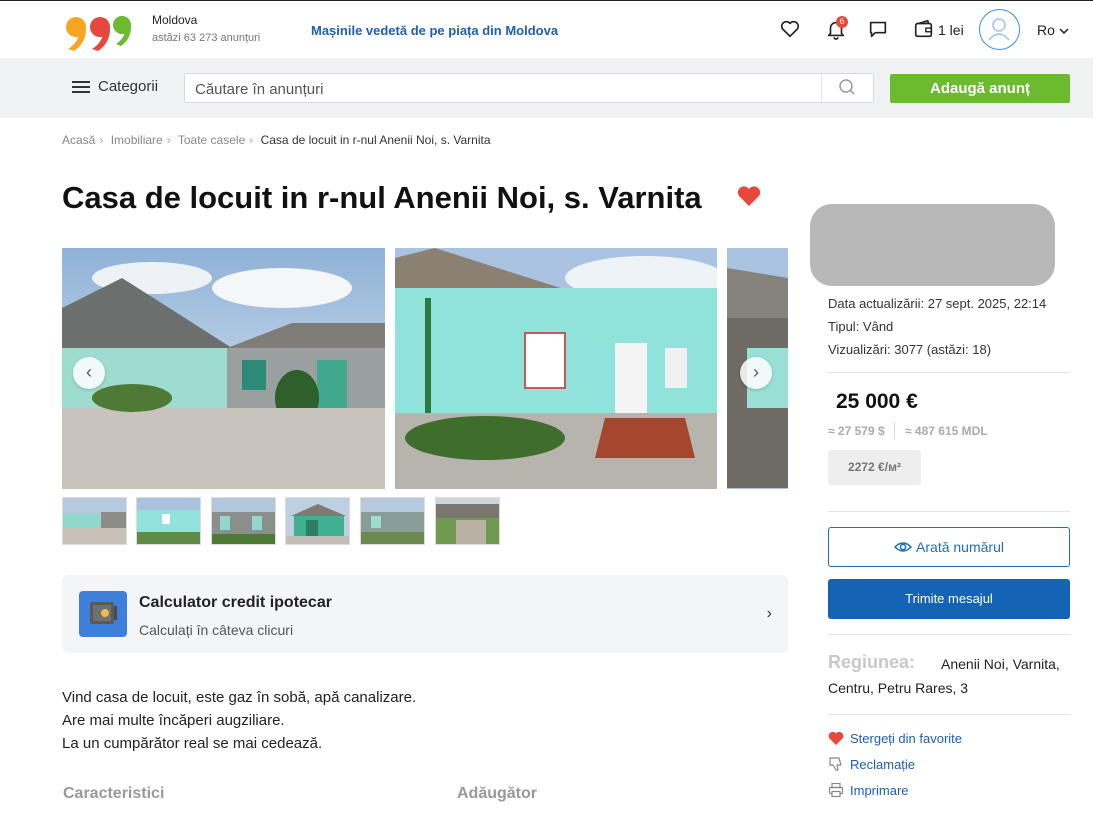 This screenshot has width=1093, height=816. Describe the element at coordinates (951, 30) in the screenshot. I see `wallet-balance: 1 lei` at that location.